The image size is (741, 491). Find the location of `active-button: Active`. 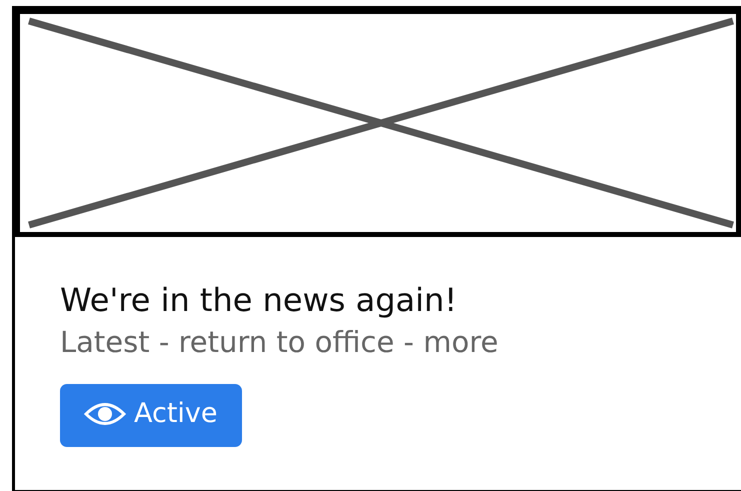

active-button: Active is located at coordinates (151, 415).